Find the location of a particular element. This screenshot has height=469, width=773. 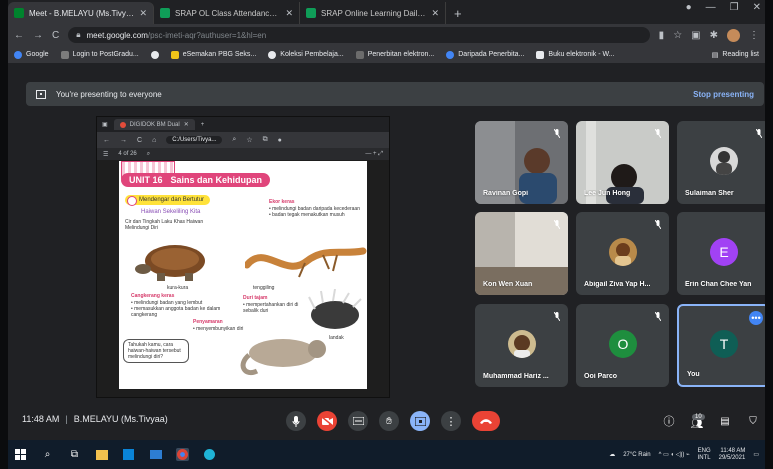

people-button: 10 👥︎ is located at coordinates (697, 421).